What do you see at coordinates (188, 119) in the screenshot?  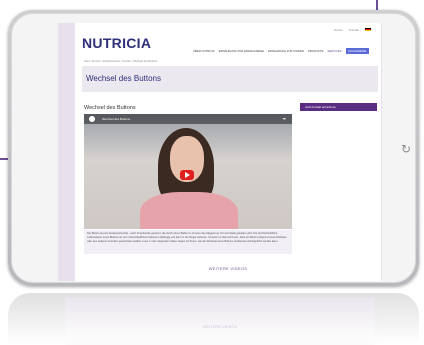 I see `video-title-bar: Wechsel des Buttons ➦` at bounding box center [188, 119].